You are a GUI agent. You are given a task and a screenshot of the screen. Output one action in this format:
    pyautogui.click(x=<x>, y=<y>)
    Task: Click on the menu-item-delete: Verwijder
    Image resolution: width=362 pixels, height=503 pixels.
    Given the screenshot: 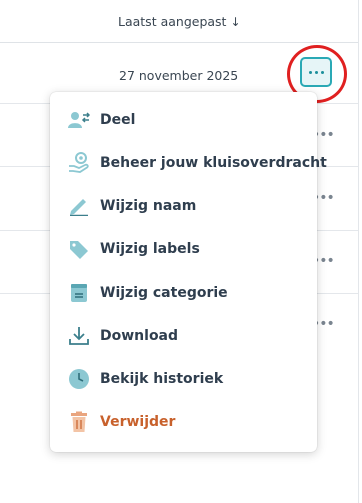 What is the action you would take?
    pyautogui.click(x=183, y=422)
    